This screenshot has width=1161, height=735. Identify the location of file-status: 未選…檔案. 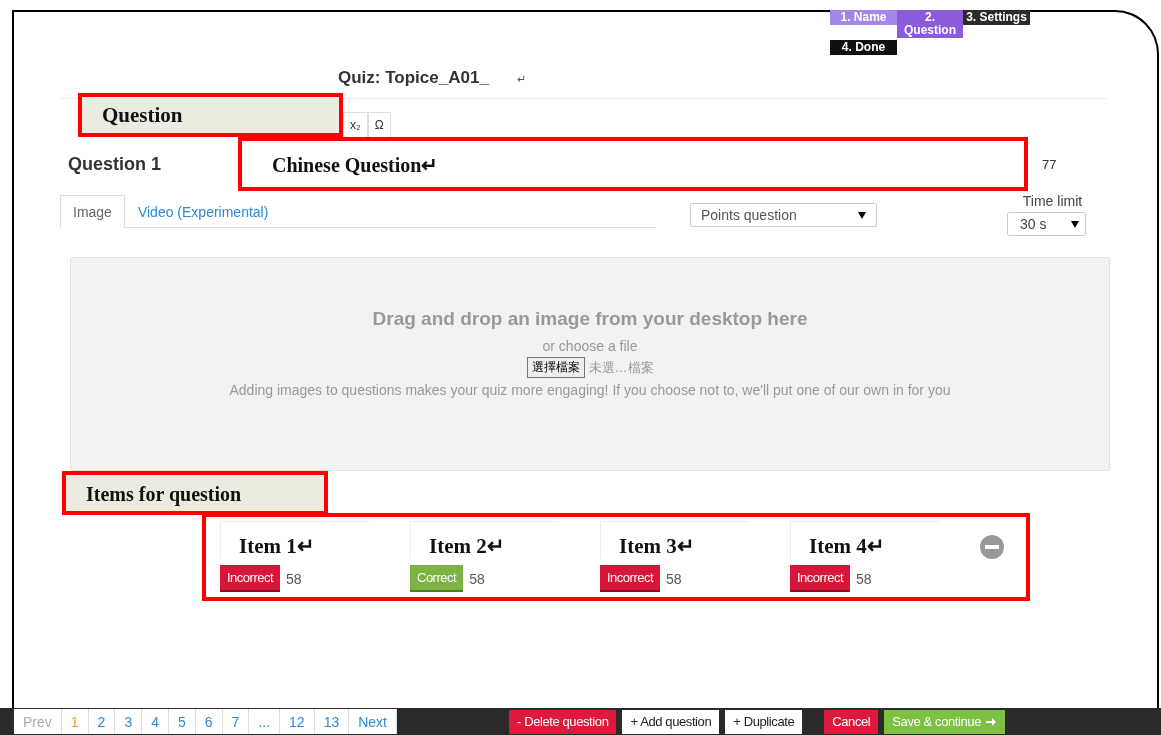
(621, 367).